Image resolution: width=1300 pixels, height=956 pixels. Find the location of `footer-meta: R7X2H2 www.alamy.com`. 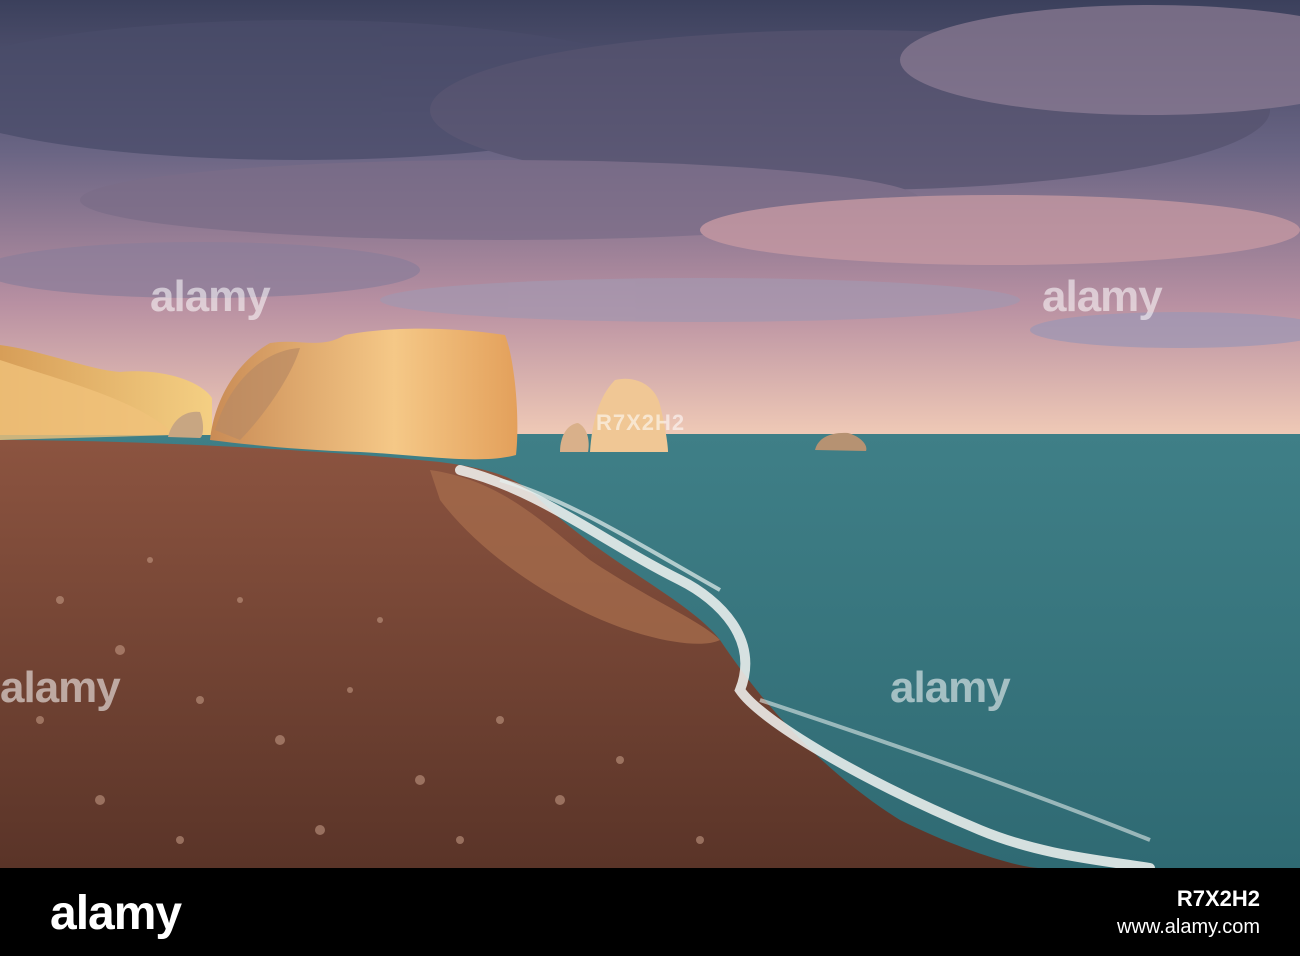

footer-meta: R7X2H2 www.alamy.com is located at coordinates (1188, 912).